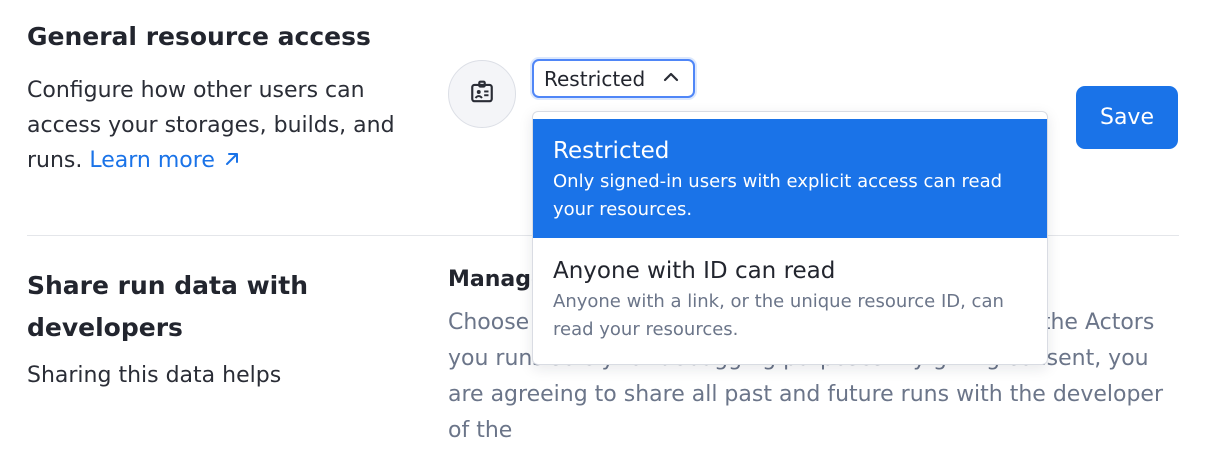 The width and height of the screenshot is (1222, 449). Describe the element at coordinates (611, 151) in the screenshot. I see `option-label: Restricted` at that location.